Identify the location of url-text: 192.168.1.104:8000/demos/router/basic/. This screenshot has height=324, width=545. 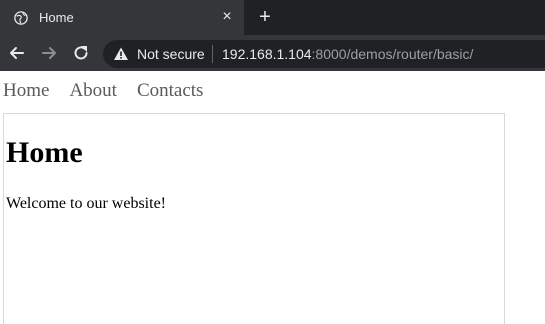
(347, 54).